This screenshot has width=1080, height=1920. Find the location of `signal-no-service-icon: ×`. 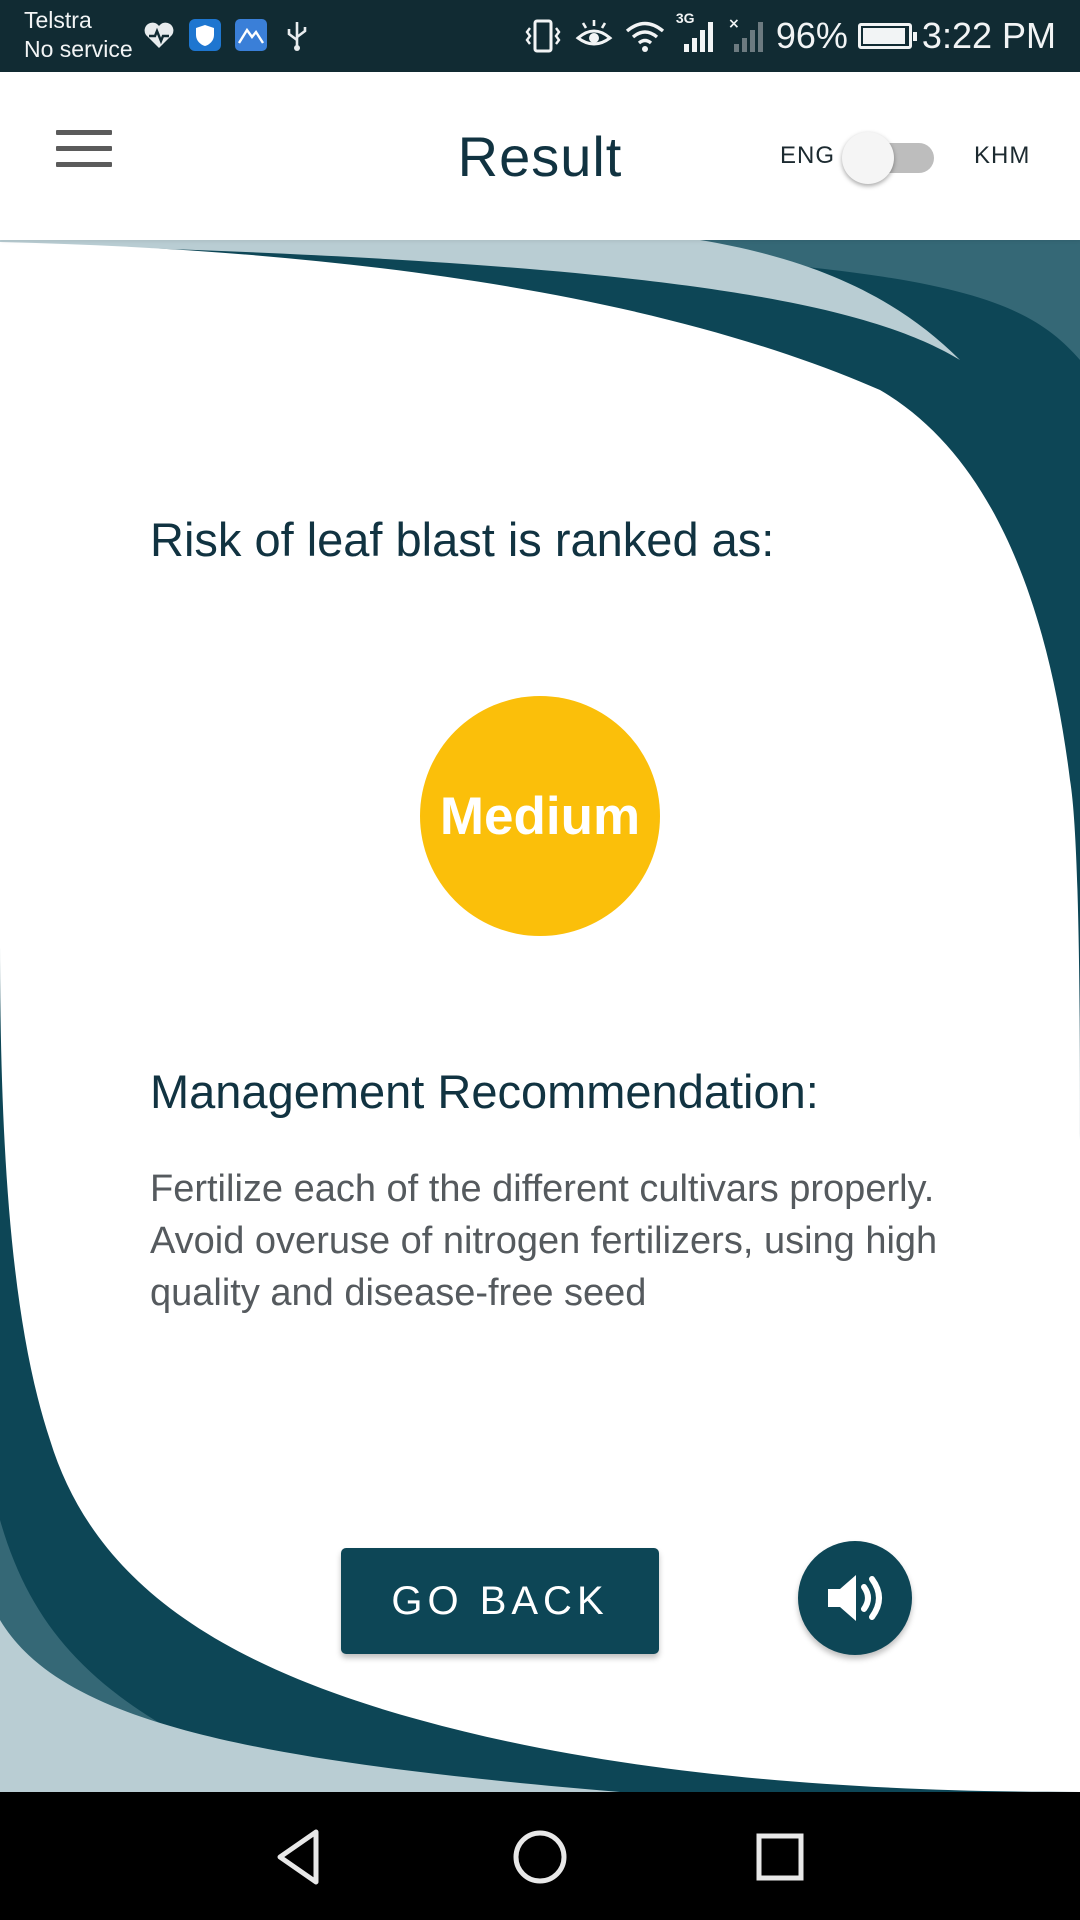

signal-no-service-icon: × is located at coordinates (746, 36).